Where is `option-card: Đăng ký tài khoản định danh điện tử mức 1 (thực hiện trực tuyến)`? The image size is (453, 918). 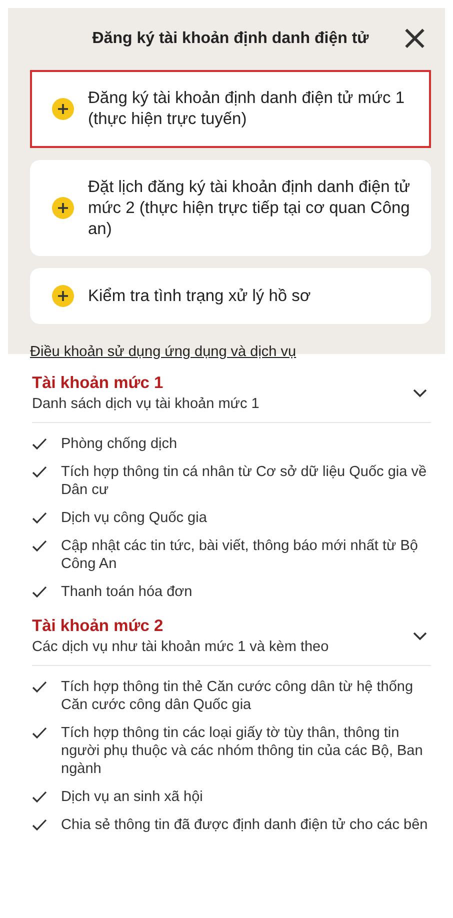 option-card: Đăng ký tài khoản định danh điện tử mức 1 (thực hiện trực tuyến) is located at coordinates (230, 109).